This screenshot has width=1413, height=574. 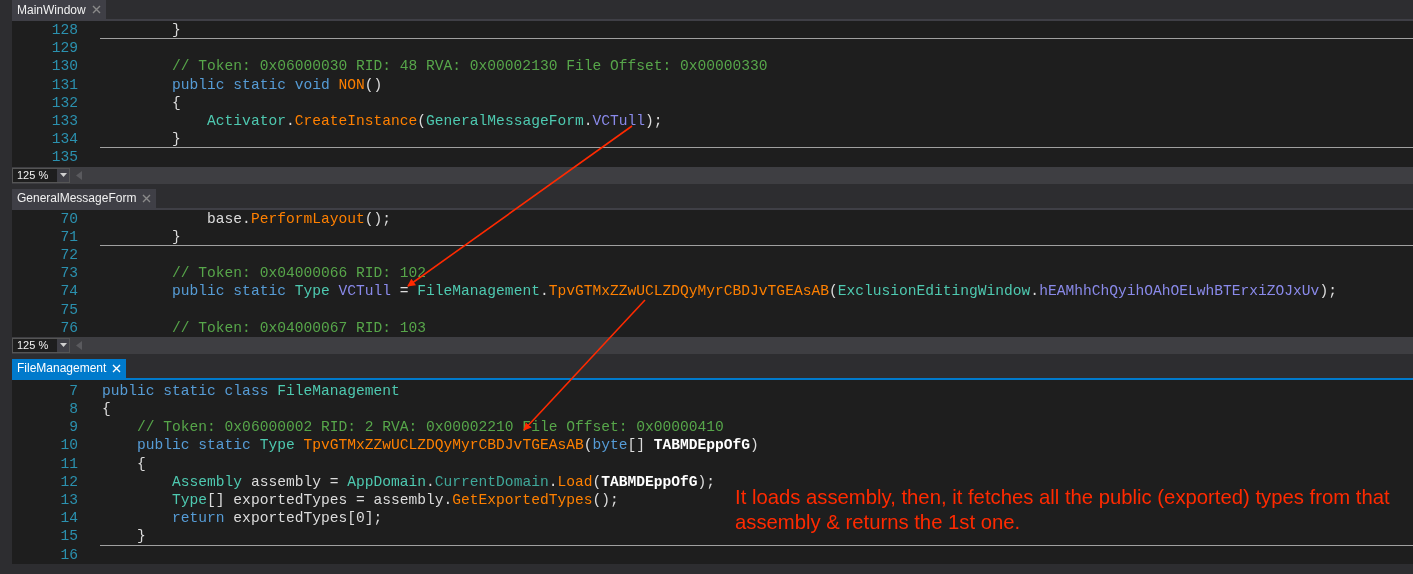 What do you see at coordinates (64, 157) in the screenshot?
I see `line-number: 135` at bounding box center [64, 157].